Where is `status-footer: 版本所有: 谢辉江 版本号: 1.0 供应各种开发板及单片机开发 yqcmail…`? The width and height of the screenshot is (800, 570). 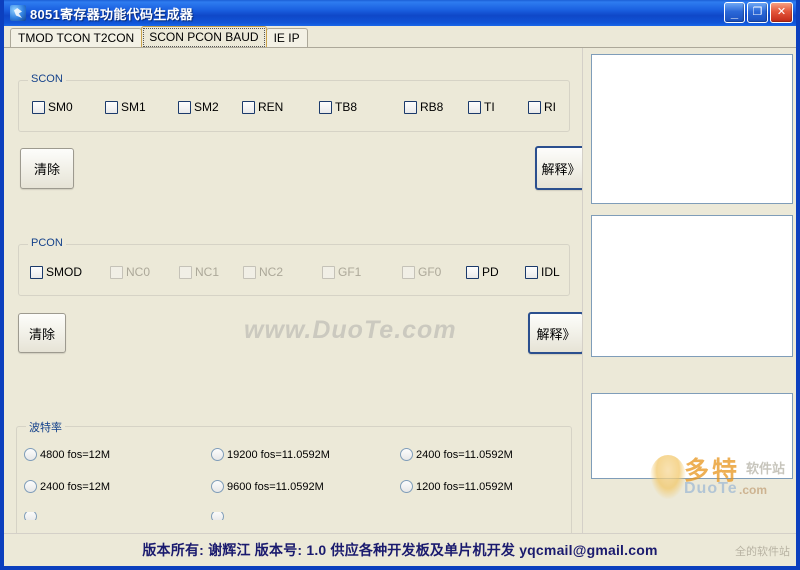 status-footer: 版本所有: 谢辉江 版本号: 1.0 供应各种开发板及单片机开发 yqcmail… is located at coordinates (400, 549).